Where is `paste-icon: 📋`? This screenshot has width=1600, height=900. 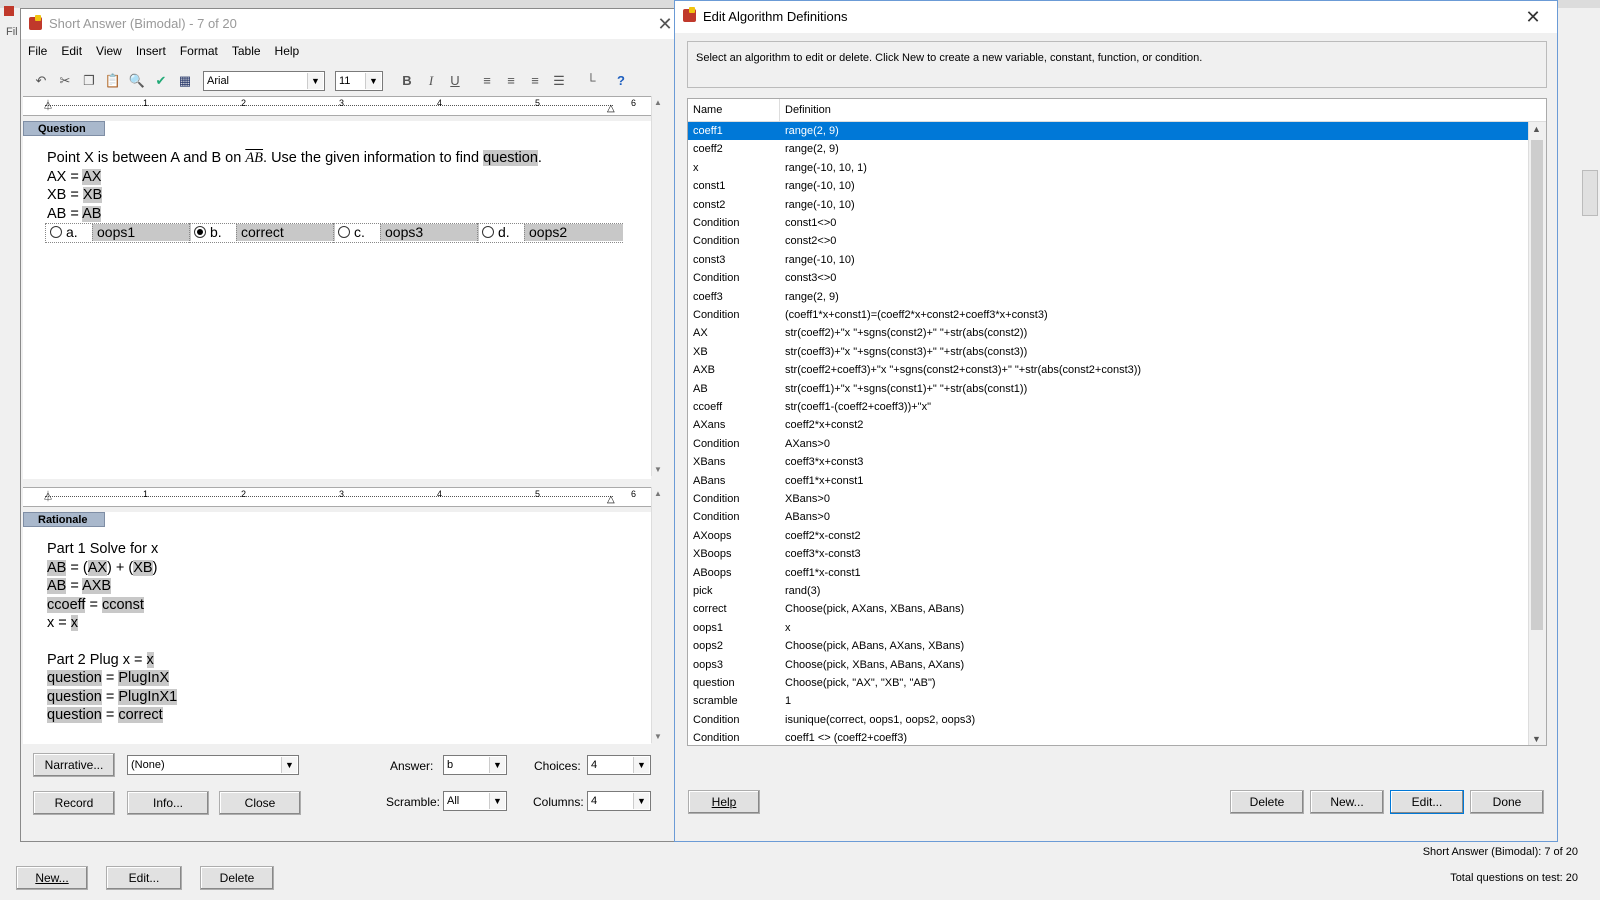
paste-icon: 📋 is located at coordinates (113, 81).